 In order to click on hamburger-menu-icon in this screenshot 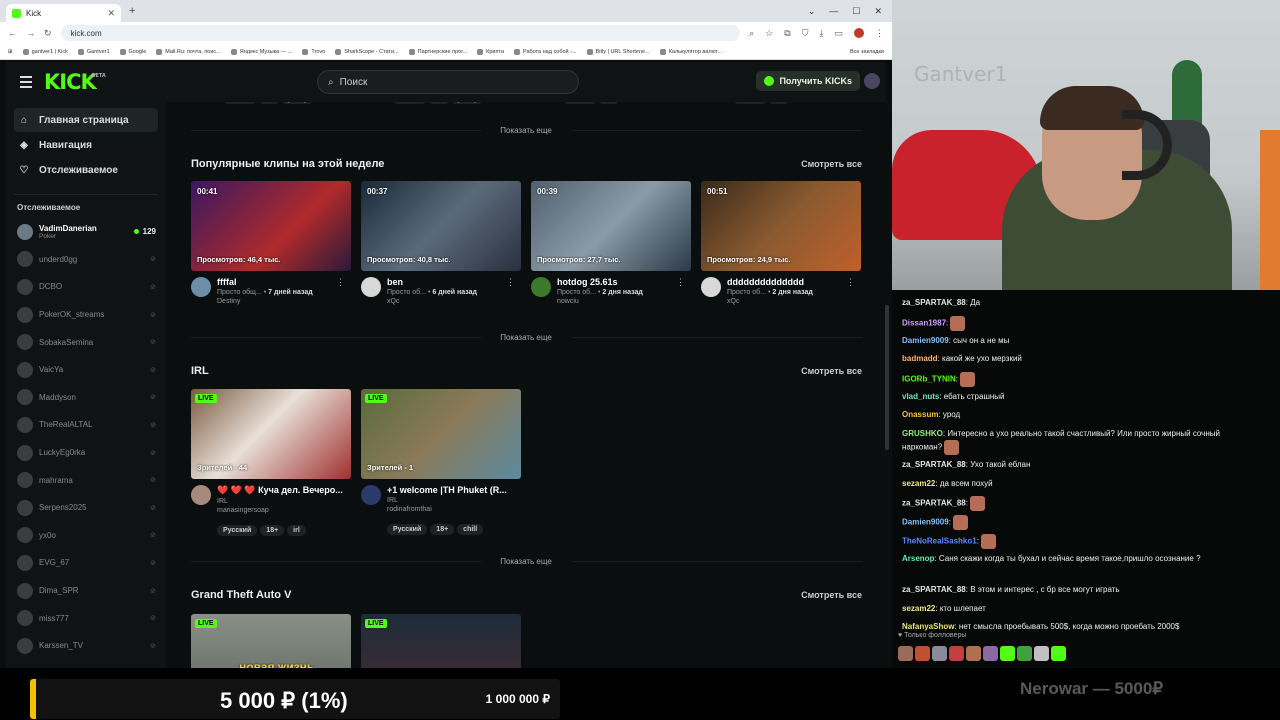, I will do `click(26, 82)`.